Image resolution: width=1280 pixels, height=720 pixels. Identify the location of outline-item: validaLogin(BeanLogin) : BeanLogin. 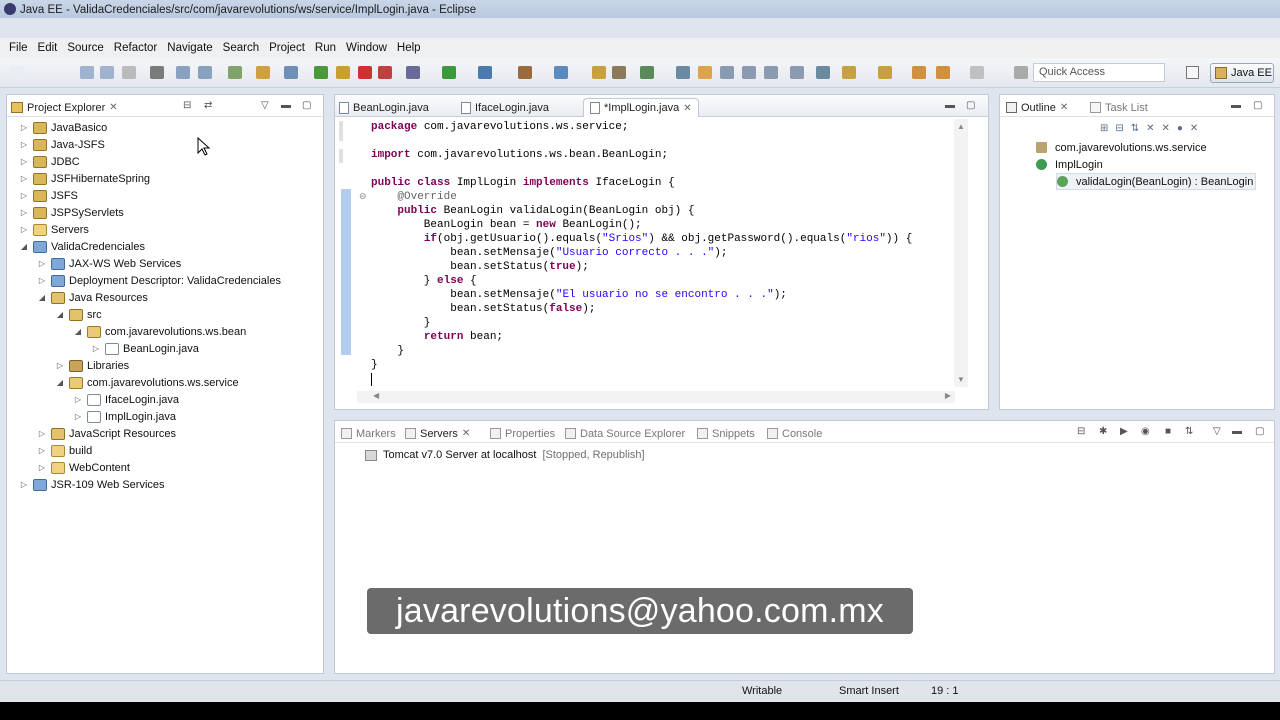
(1156, 181).